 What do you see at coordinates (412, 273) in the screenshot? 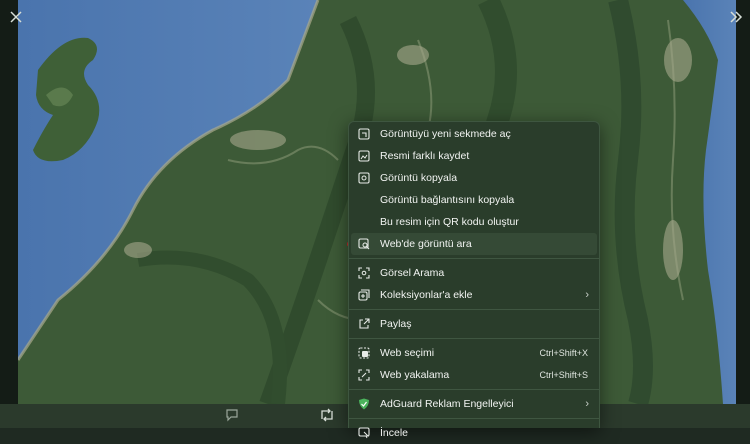
I see `menu-item-label: Görsel Arama` at bounding box center [412, 273].